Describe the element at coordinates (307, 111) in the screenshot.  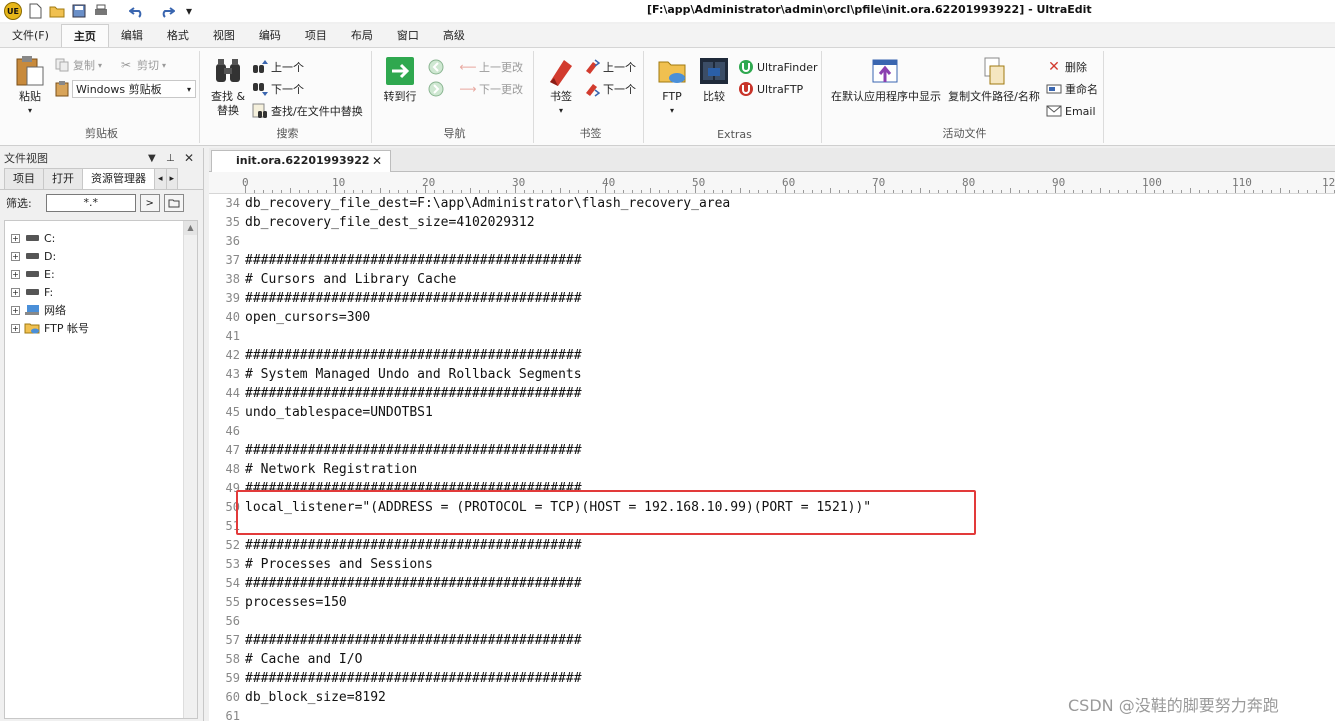
I see `find-in-files-button: 查找/在文件中替换` at that location.